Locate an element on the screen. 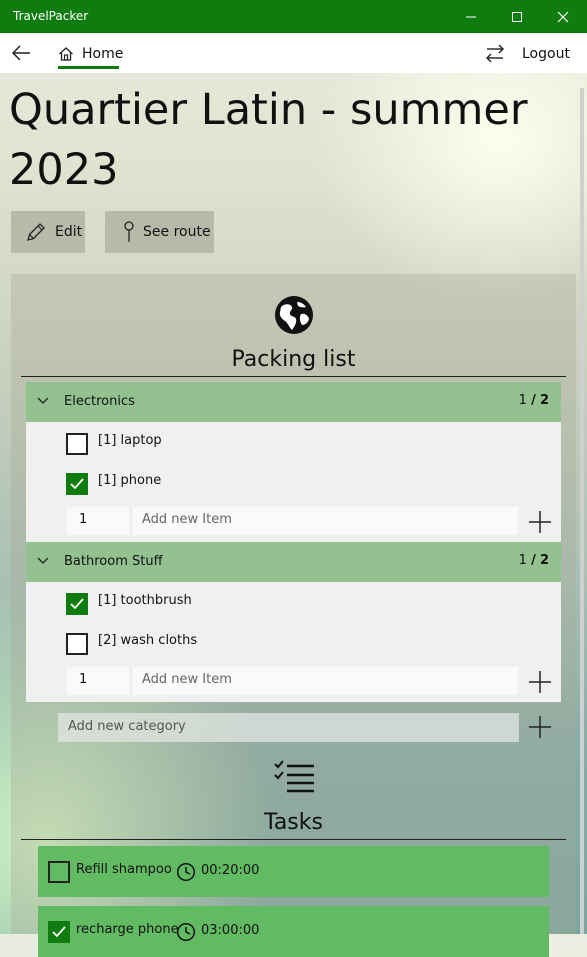 Image resolution: width=587 pixels, height=957 pixels. category-header-electronics: Electronics 1 / 2 is located at coordinates (293, 402).